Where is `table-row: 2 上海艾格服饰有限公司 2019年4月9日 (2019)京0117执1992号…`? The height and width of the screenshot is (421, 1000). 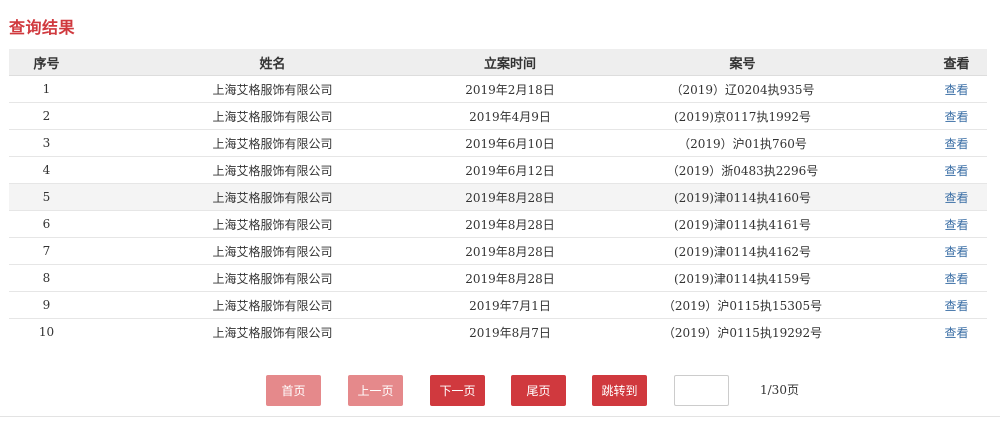
table-row: 2 上海艾格服饰有限公司 2019年4月9日 (2019)京0117执1992号… is located at coordinates (498, 116).